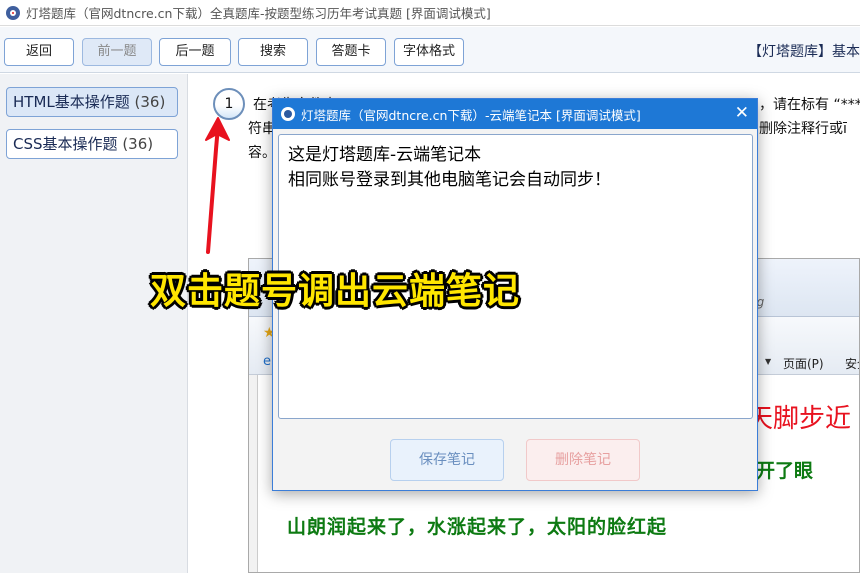 This screenshot has height=573, width=860. Describe the element at coordinates (267, 361) in the screenshot. I see `browser-page-icon: e` at that location.